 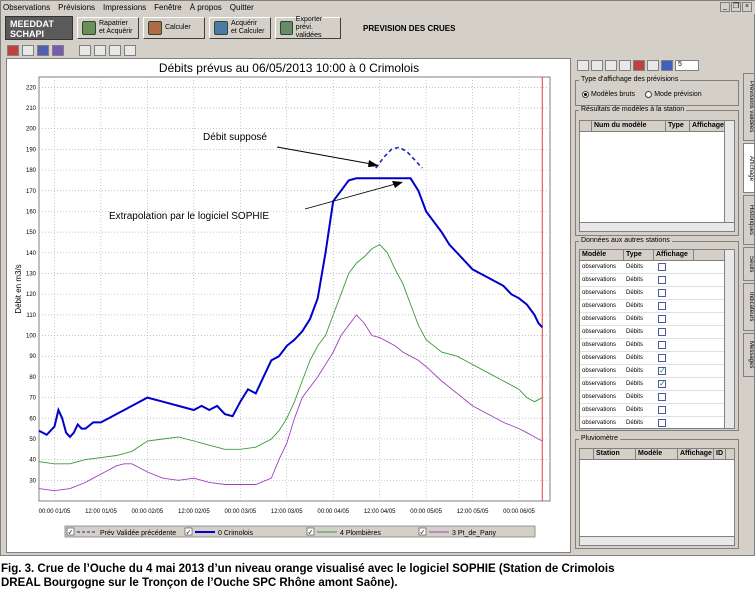 I want to click on window-controls: _ ❐ ×, so click(x=736, y=7).